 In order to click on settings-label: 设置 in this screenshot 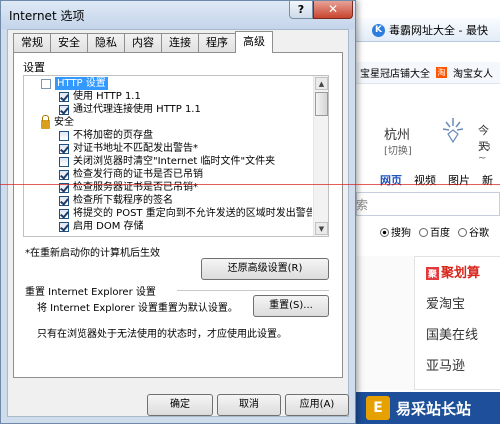, I will do `click(34, 67)`.